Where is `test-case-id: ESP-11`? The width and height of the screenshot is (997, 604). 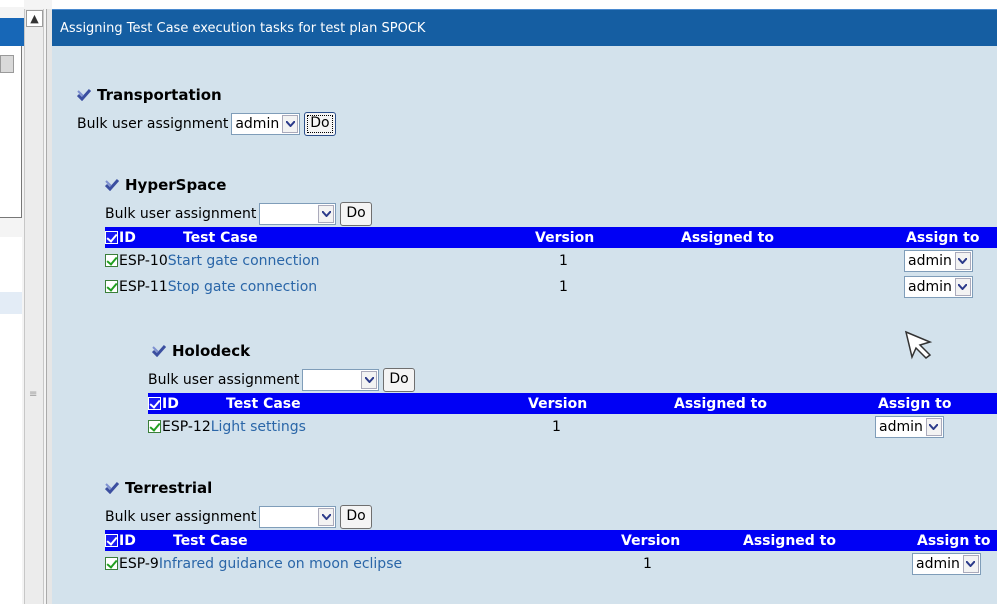 test-case-id: ESP-11 is located at coordinates (143, 287).